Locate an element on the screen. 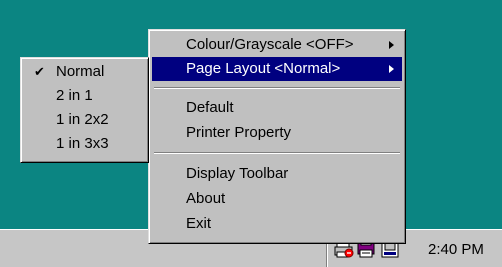 The height and width of the screenshot is (267, 502). menu-item-label: Exit is located at coordinates (199, 223).